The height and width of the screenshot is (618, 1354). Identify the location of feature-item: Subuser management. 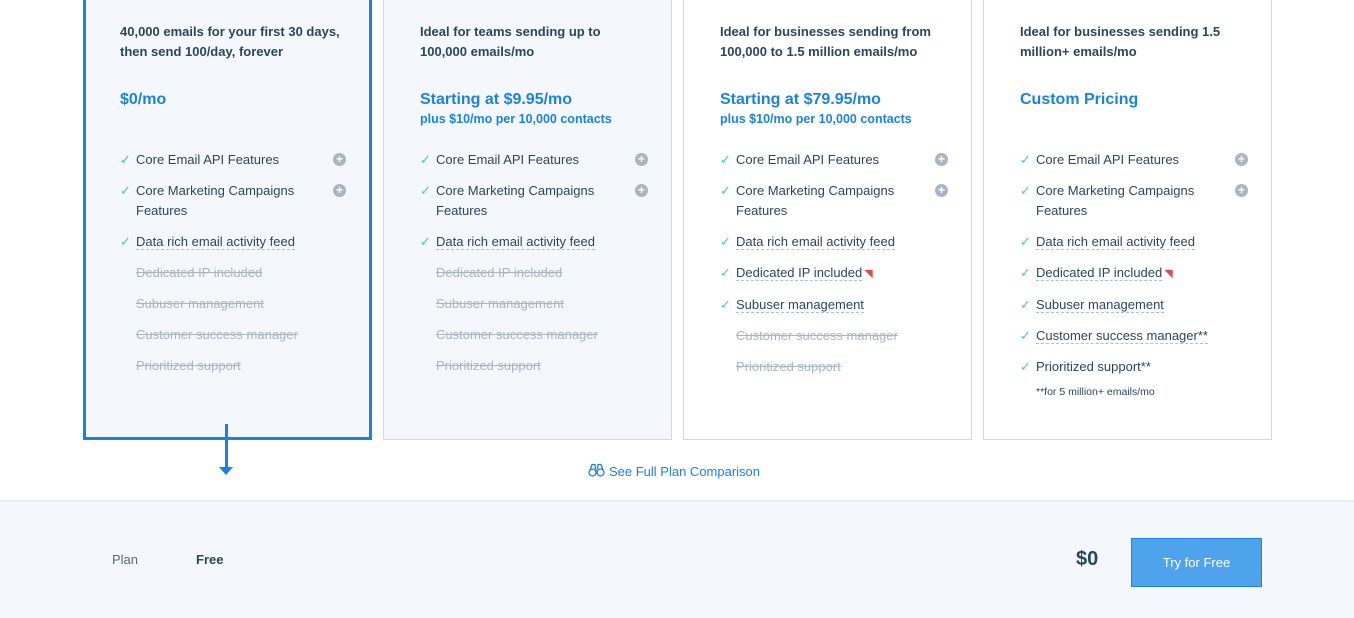
(531, 304).